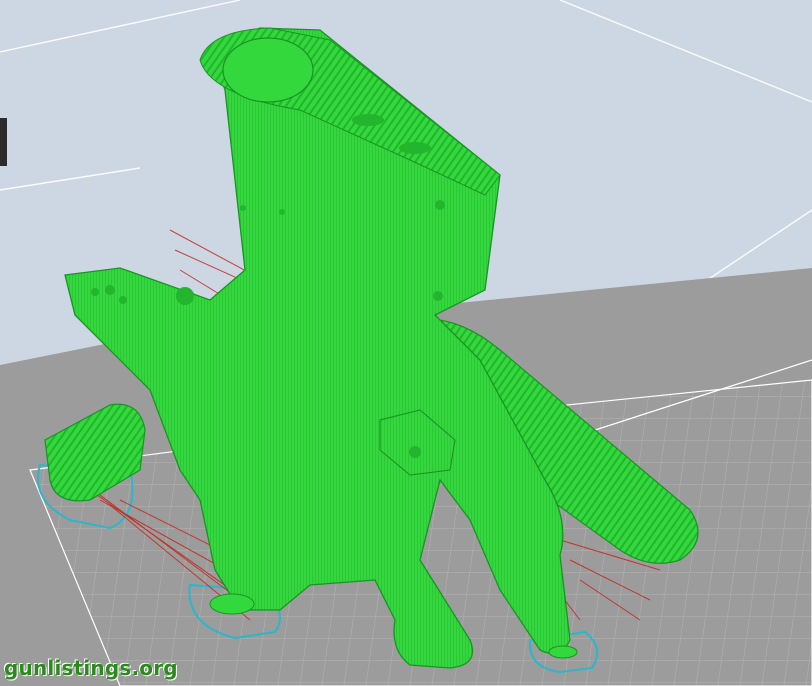  What do you see at coordinates (268, 70) in the screenshot?
I see `buffer-tube-hole` at bounding box center [268, 70].